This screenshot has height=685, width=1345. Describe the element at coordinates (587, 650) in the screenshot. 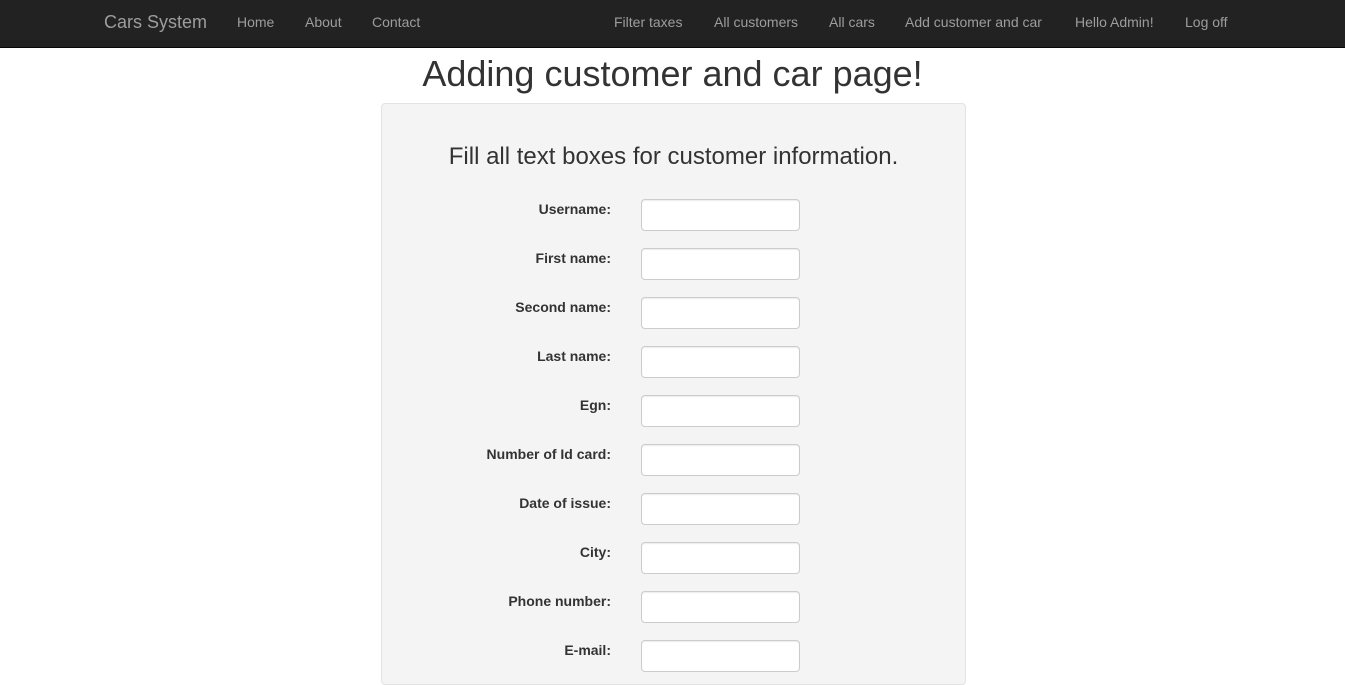

I see `email-label: E-mail:` at that location.